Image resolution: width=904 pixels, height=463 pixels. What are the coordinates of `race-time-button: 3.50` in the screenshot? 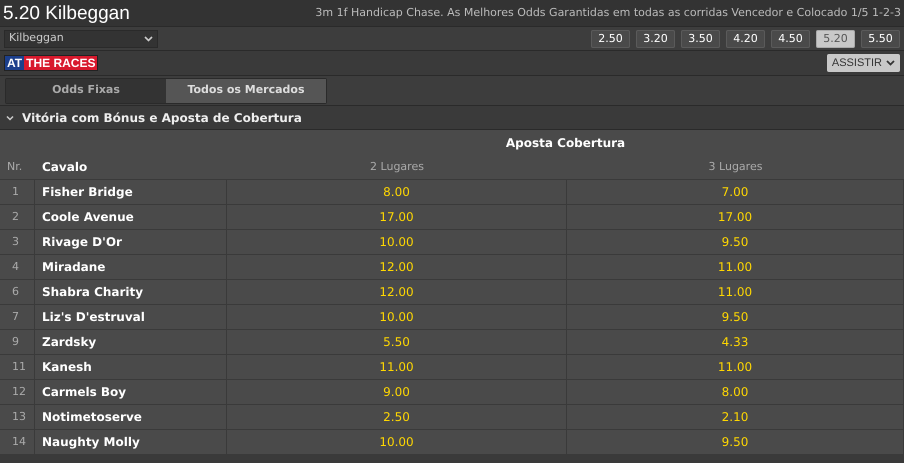 It's located at (700, 39).